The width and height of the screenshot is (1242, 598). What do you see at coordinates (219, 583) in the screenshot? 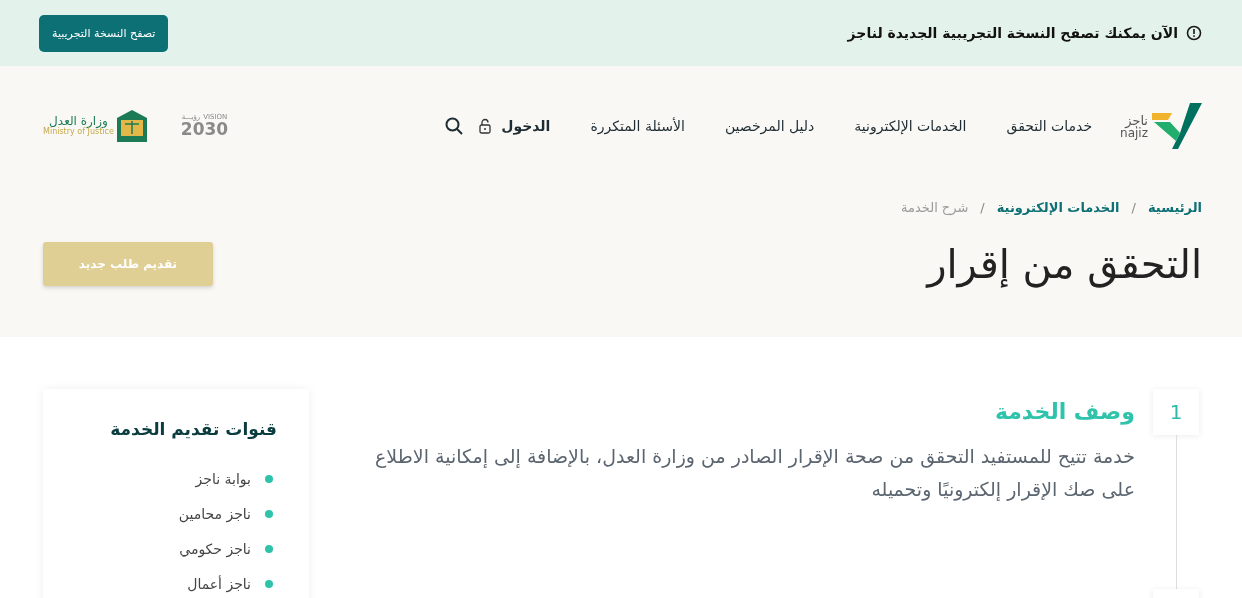
I see `channel-item: ناجز أعمال` at bounding box center [219, 583].